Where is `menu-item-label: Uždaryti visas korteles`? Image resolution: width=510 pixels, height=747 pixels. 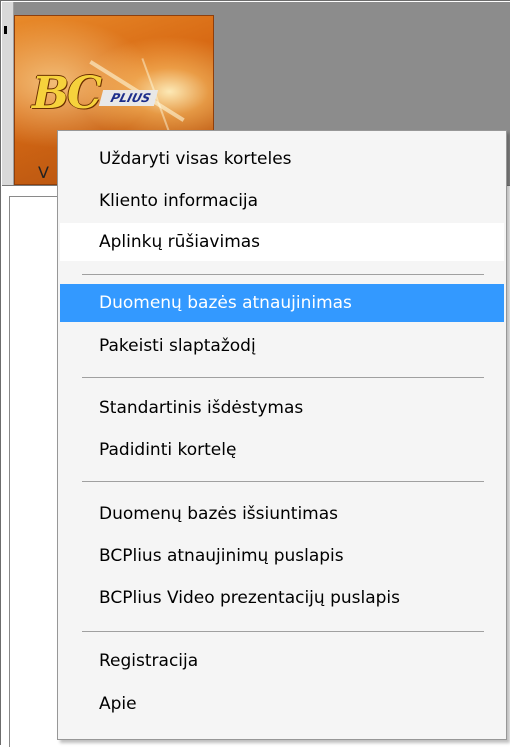 menu-item-label: Uždaryti visas korteles is located at coordinates (195, 159).